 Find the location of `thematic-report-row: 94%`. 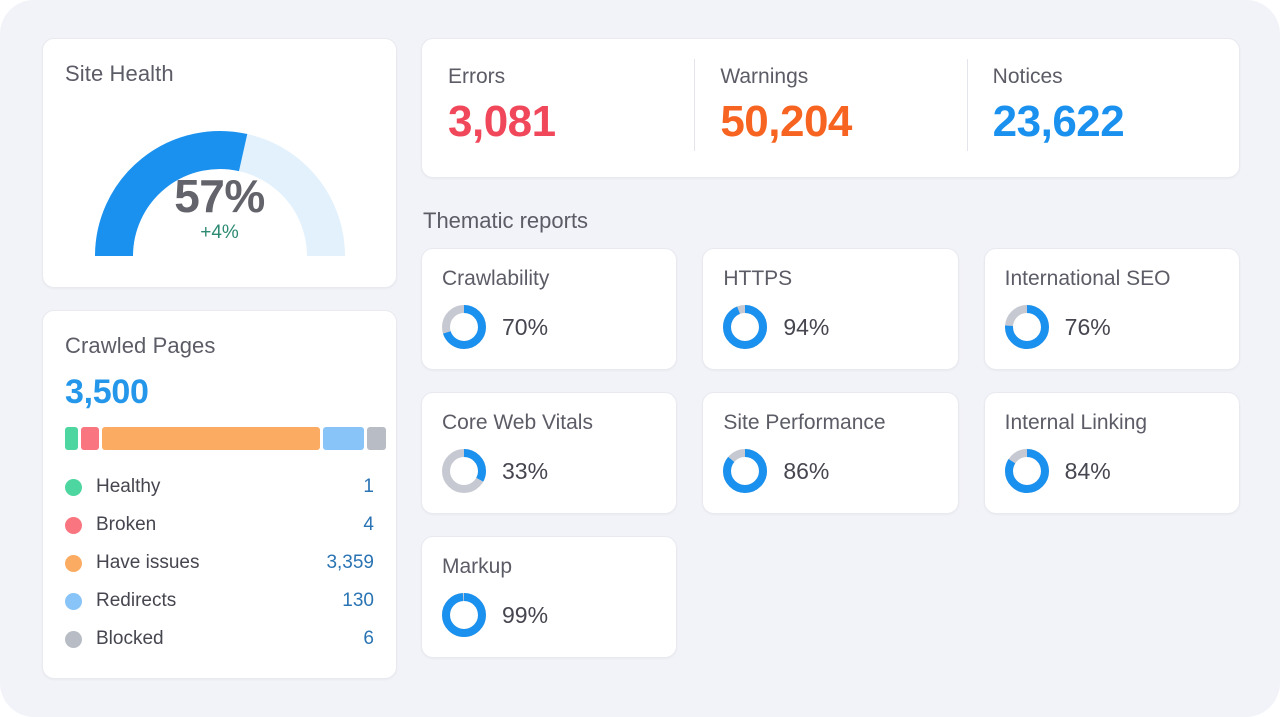

thematic-report-row: 94% is located at coordinates (830, 327).